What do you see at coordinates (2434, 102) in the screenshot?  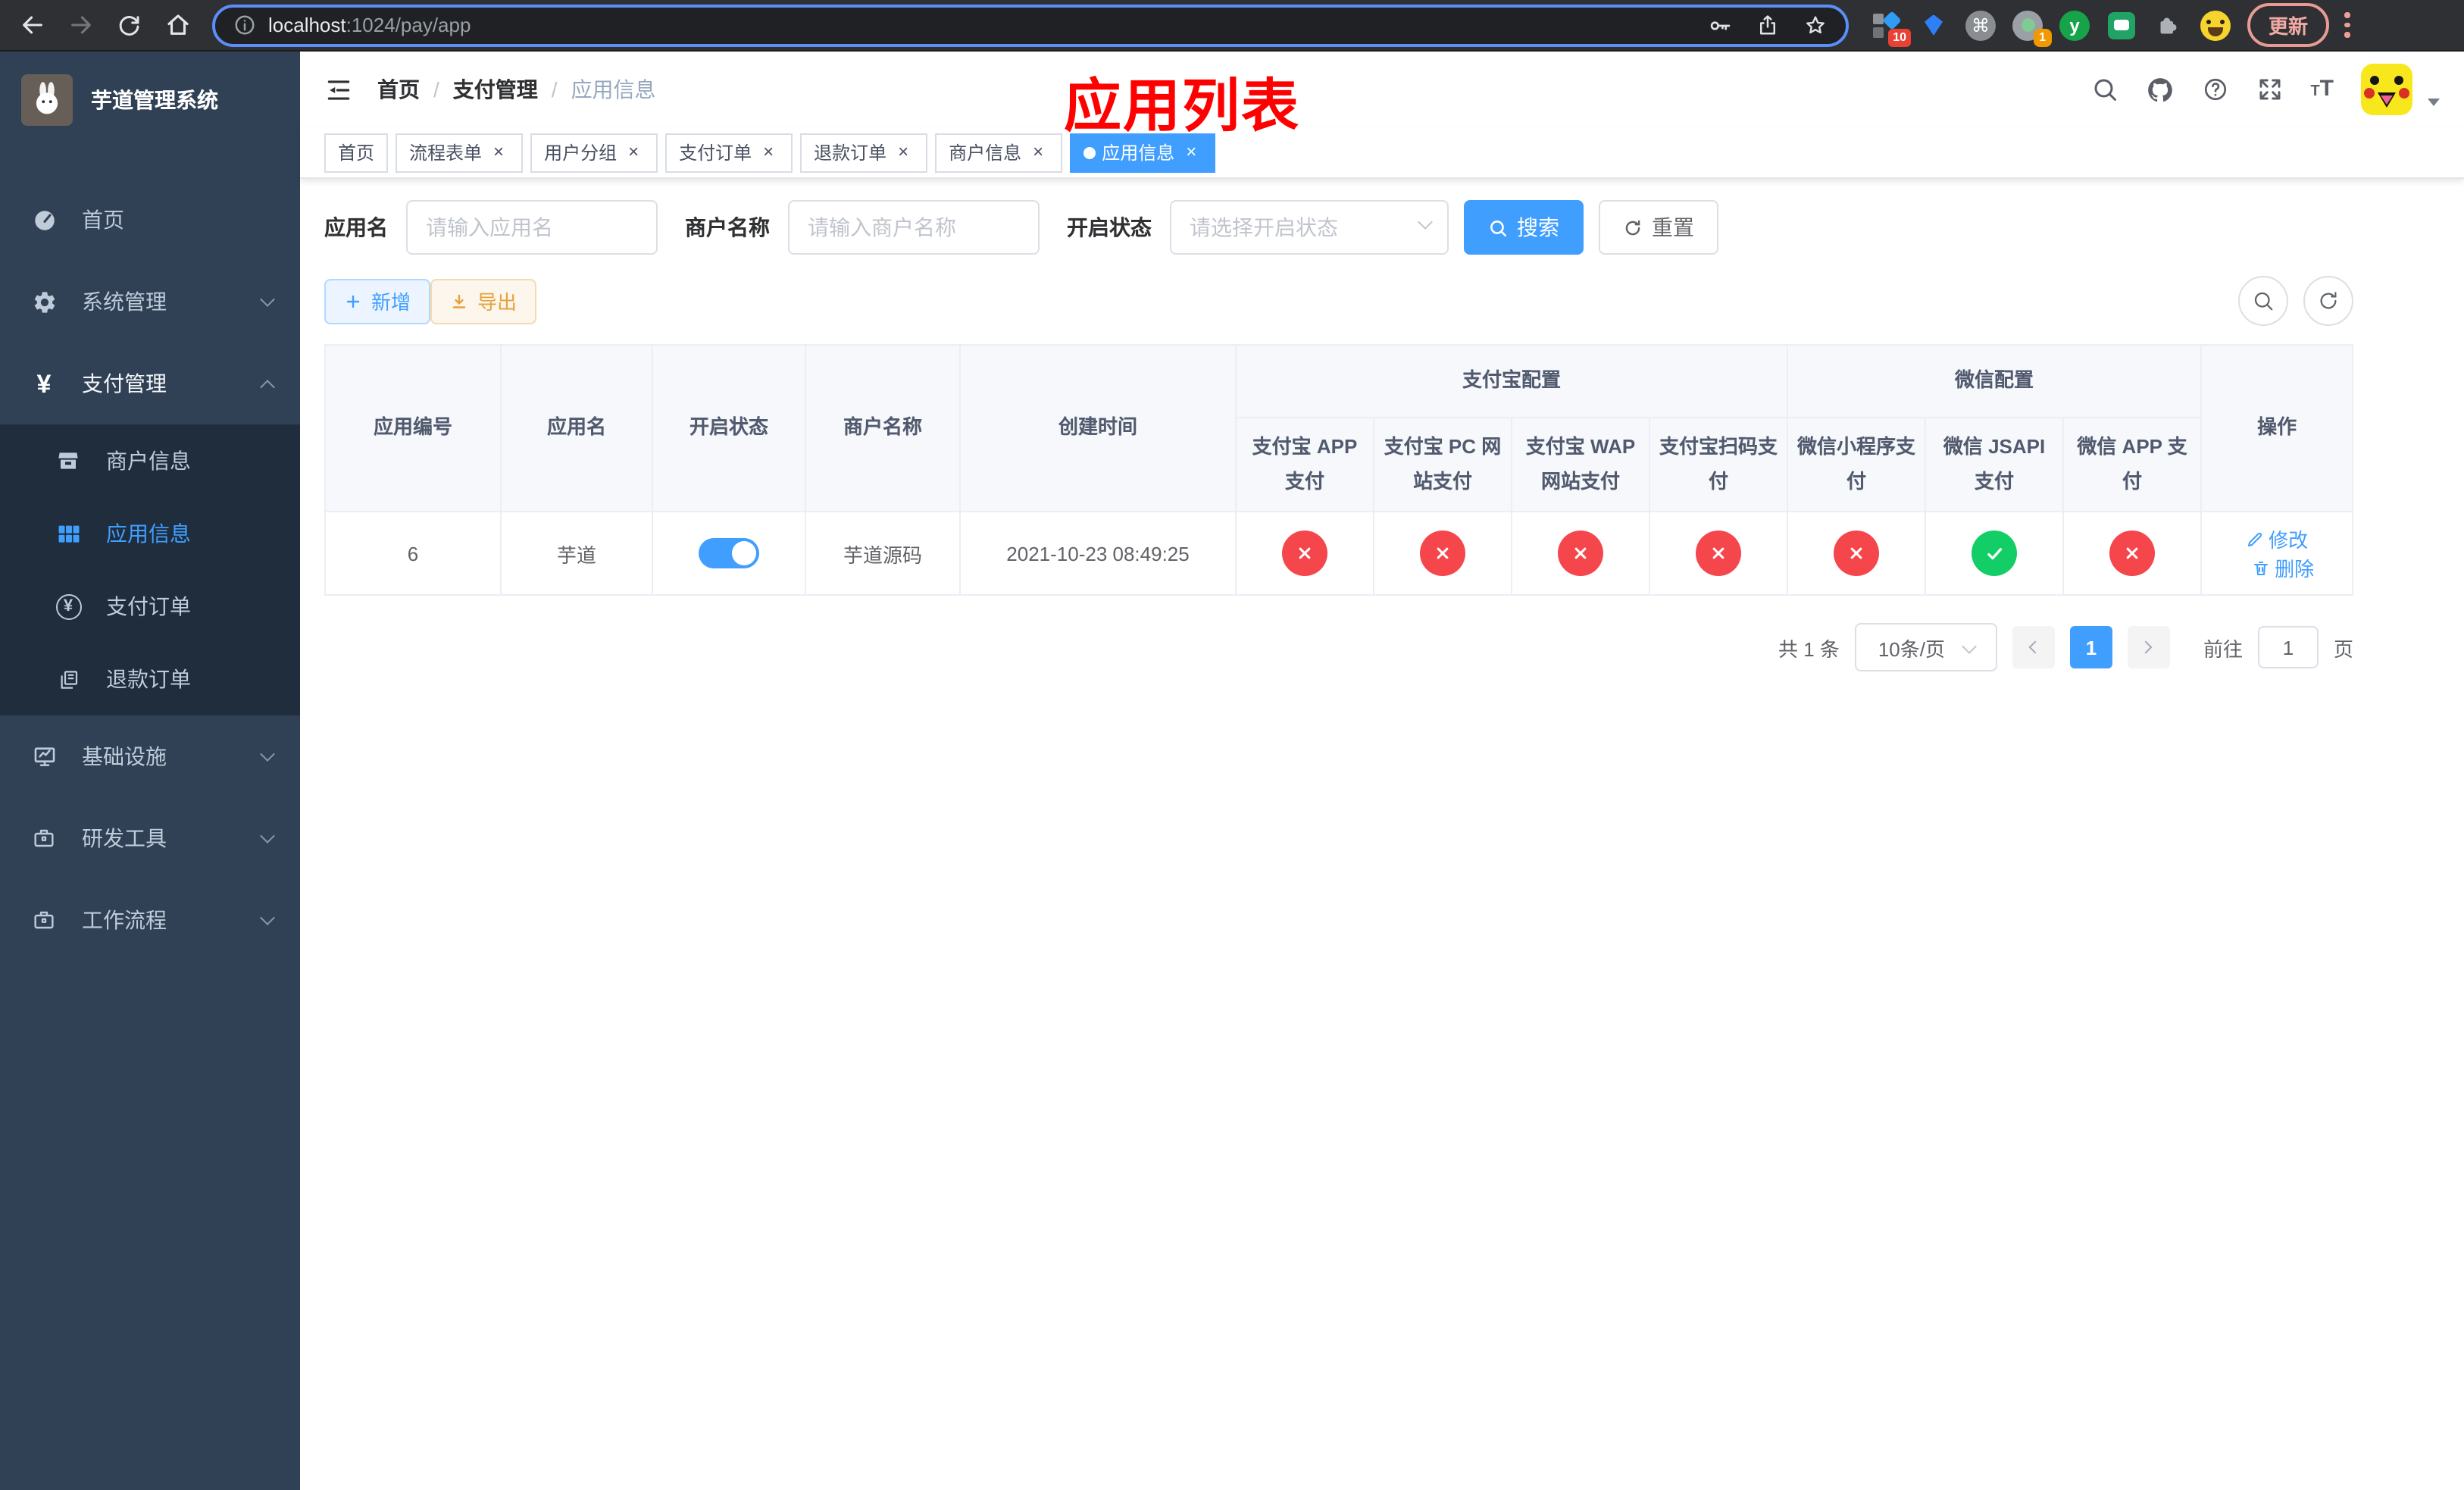 I see `avatar-dropdown-caret` at bounding box center [2434, 102].